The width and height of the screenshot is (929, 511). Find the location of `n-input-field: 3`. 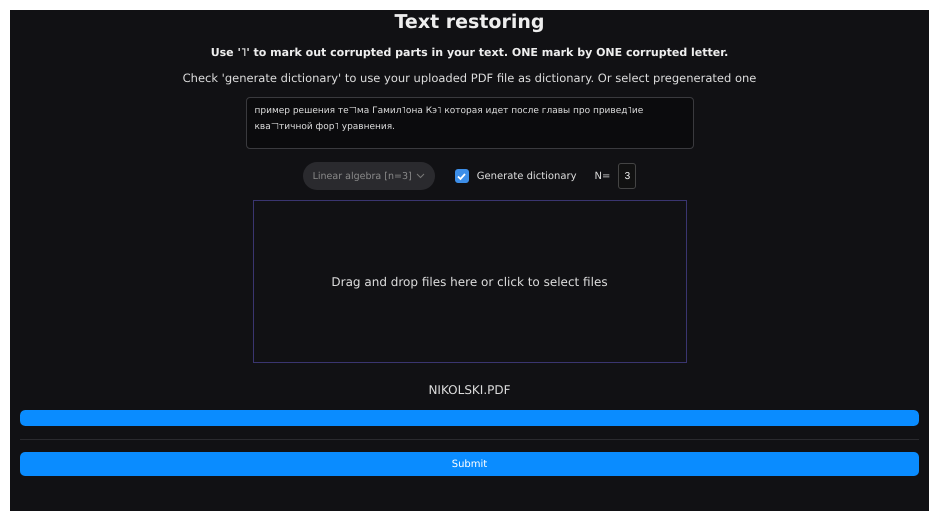

n-input-field: 3 is located at coordinates (627, 176).